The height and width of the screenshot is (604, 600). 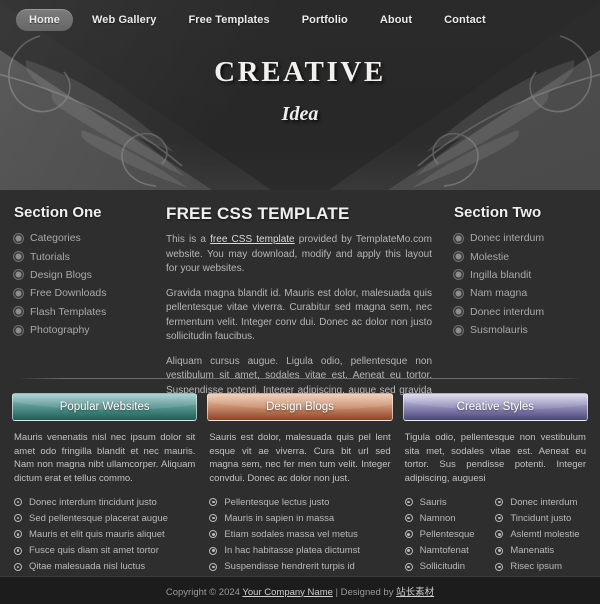 What do you see at coordinates (299, 534) in the screenshot?
I see `list-item: Etiam sodales massa vel metus` at bounding box center [299, 534].